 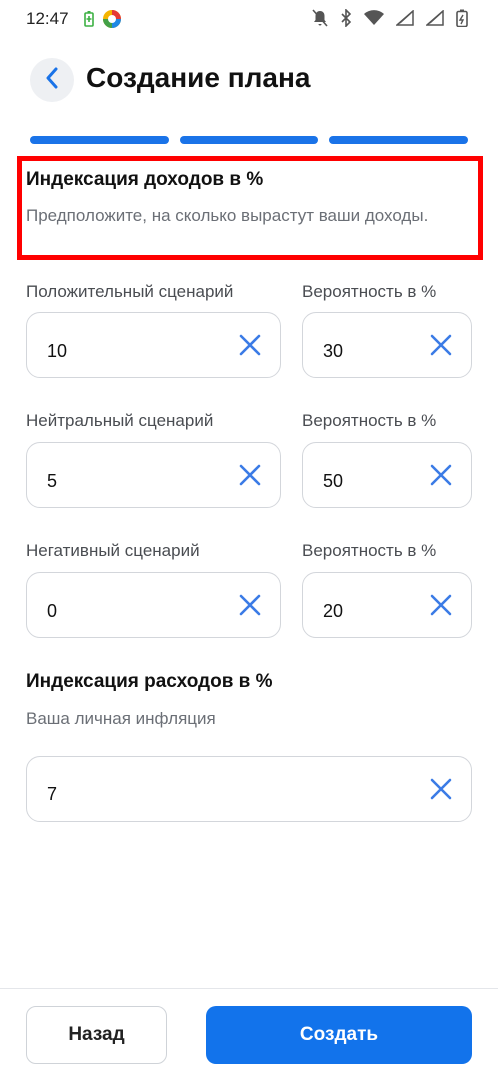 What do you see at coordinates (369, 291) in the screenshot?
I see `positive-probability-label: Вероятность в %` at bounding box center [369, 291].